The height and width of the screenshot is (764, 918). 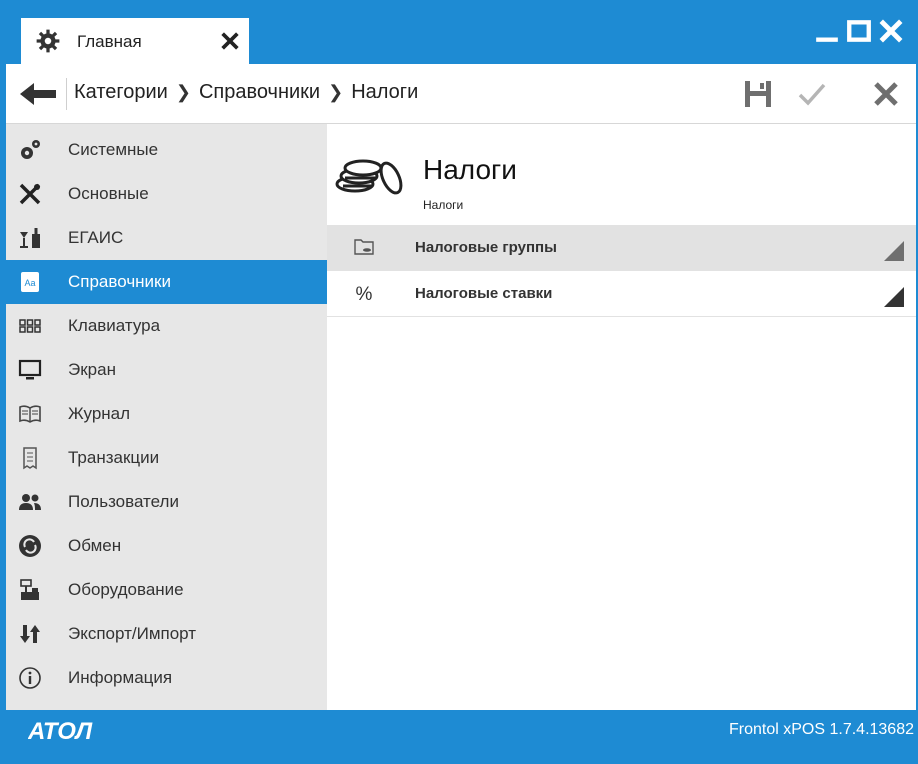 What do you see at coordinates (470, 169) in the screenshot?
I see `page-title: Налоги` at bounding box center [470, 169].